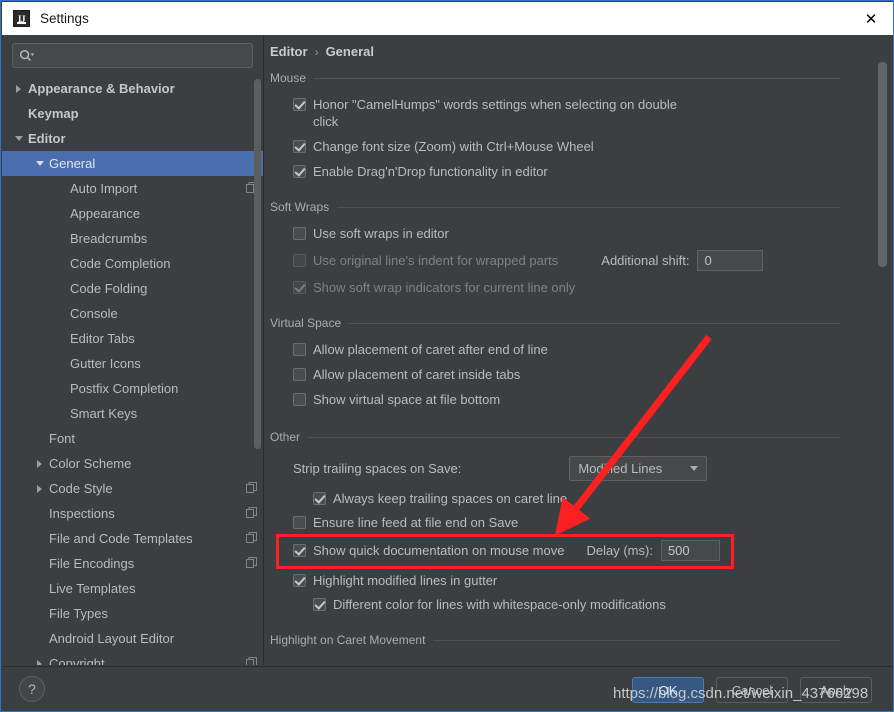 The height and width of the screenshot is (712, 894). What do you see at coordinates (299, 171) in the screenshot?
I see `checkbox-enable-drag-n-drop` at bounding box center [299, 171].